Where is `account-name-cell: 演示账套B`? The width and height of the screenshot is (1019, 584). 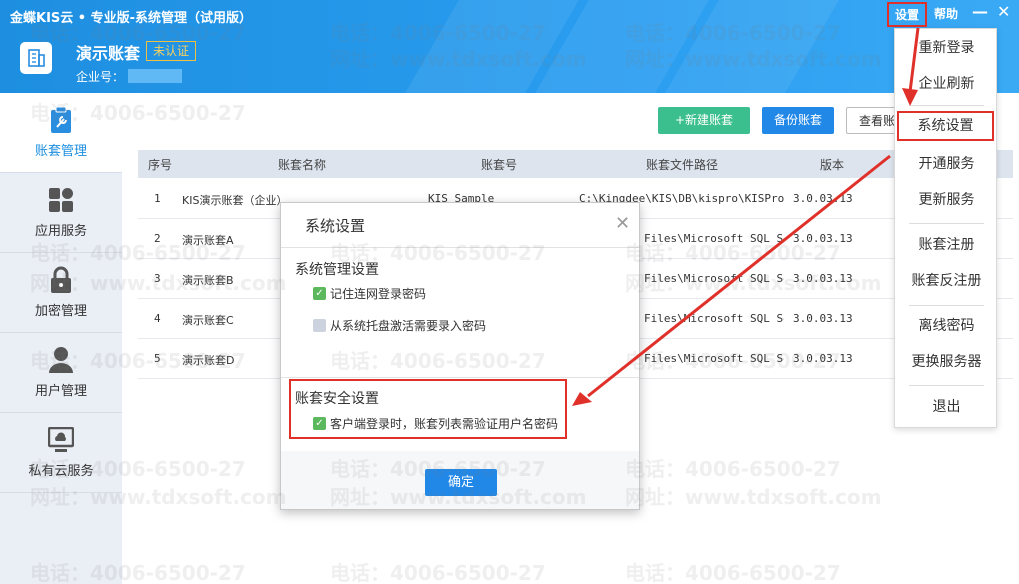
account-name-cell: 演示账套B is located at coordinates (208, 280).